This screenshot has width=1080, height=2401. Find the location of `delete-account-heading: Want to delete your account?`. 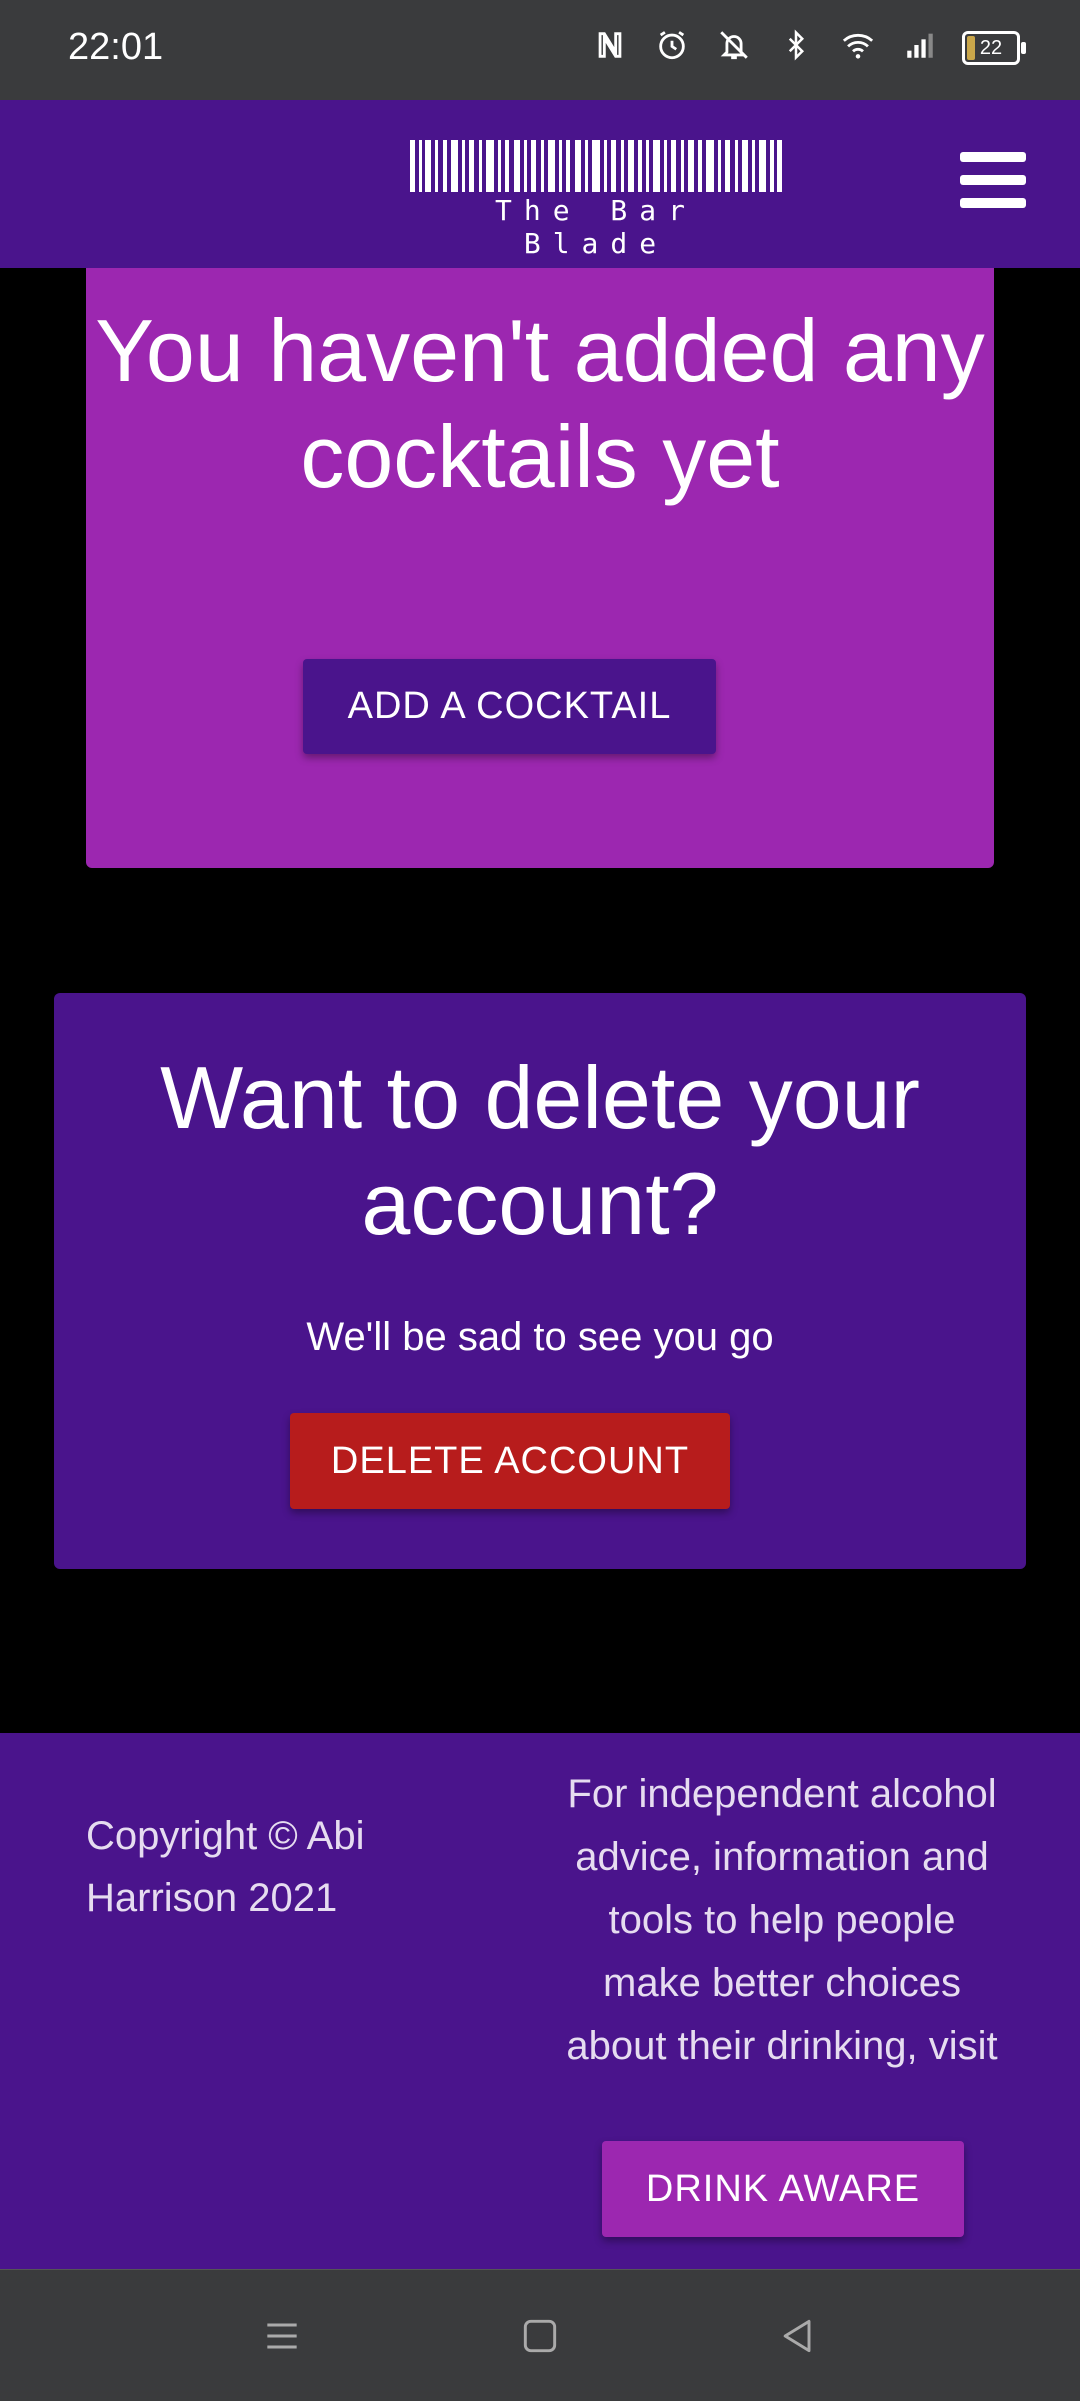

delete-account-heading: Want to delete your account? is located at coordinates (540, 1150).